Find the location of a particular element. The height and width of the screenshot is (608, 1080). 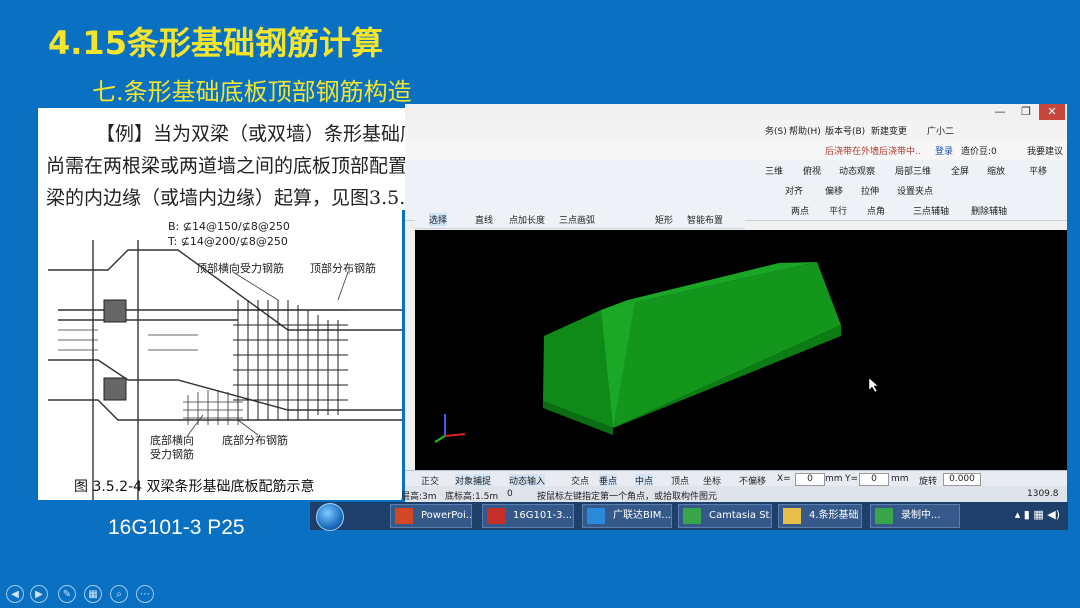

x-input: 0 is located at coordinates (810, 479).